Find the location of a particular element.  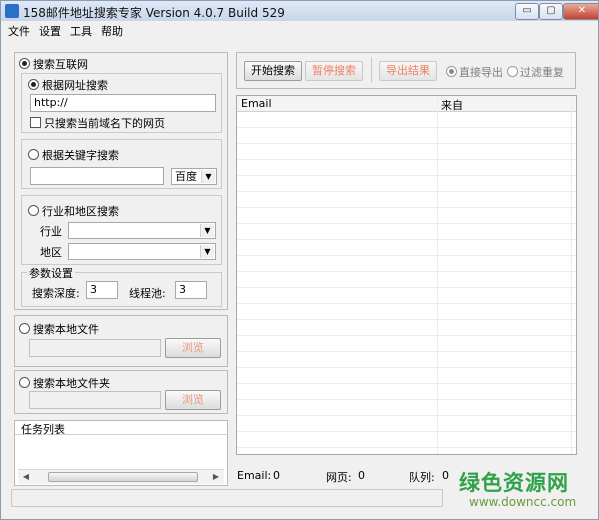

minimize-button: ▭ is located at coordinates (527, 11).